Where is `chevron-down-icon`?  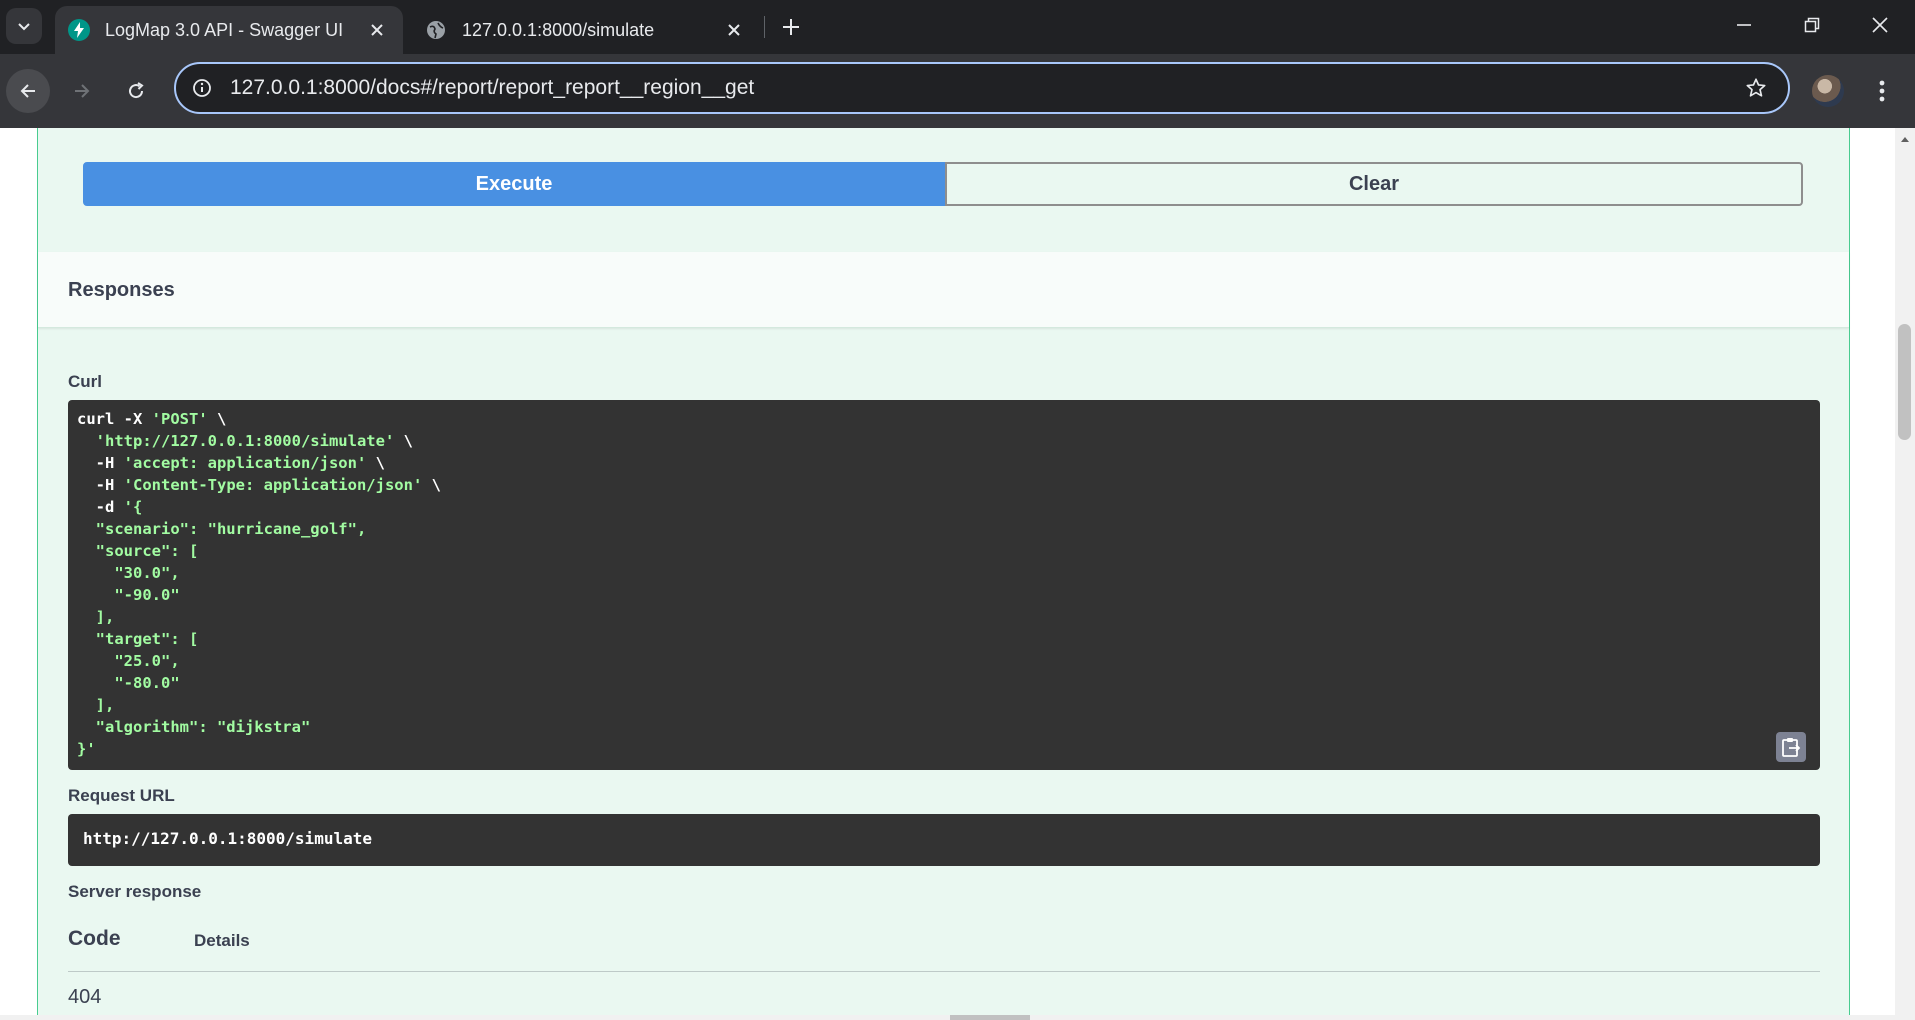
chevron-down-icon is located at coordinates (24, 27).